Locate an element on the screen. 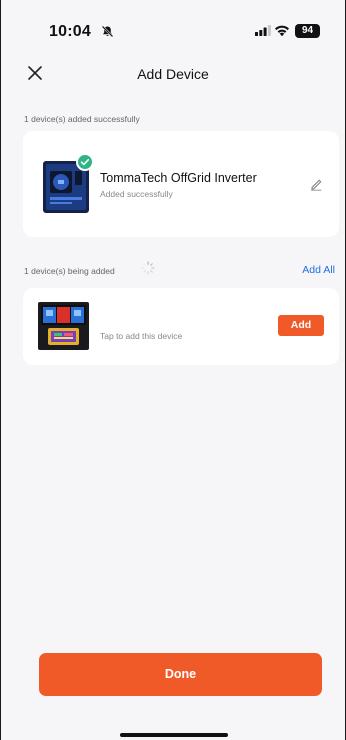 The height and width of the screenshot is (740, 346). adding-section-label: 1 device(s) being added is located at coordinates (69, 271).